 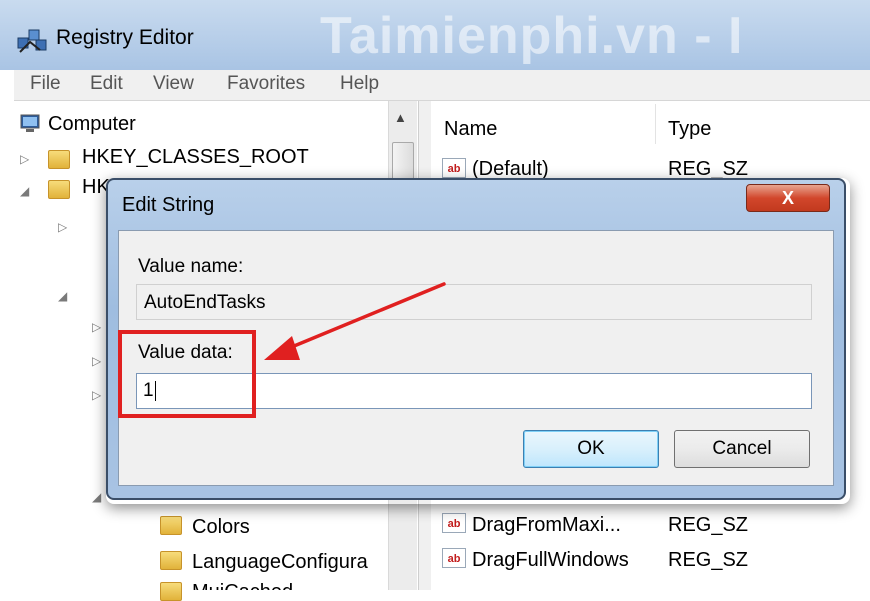 What do you see at coordinates (591, 449) in the screenshot?
I see `ok-button: OK` at bounding box center [591, 449].